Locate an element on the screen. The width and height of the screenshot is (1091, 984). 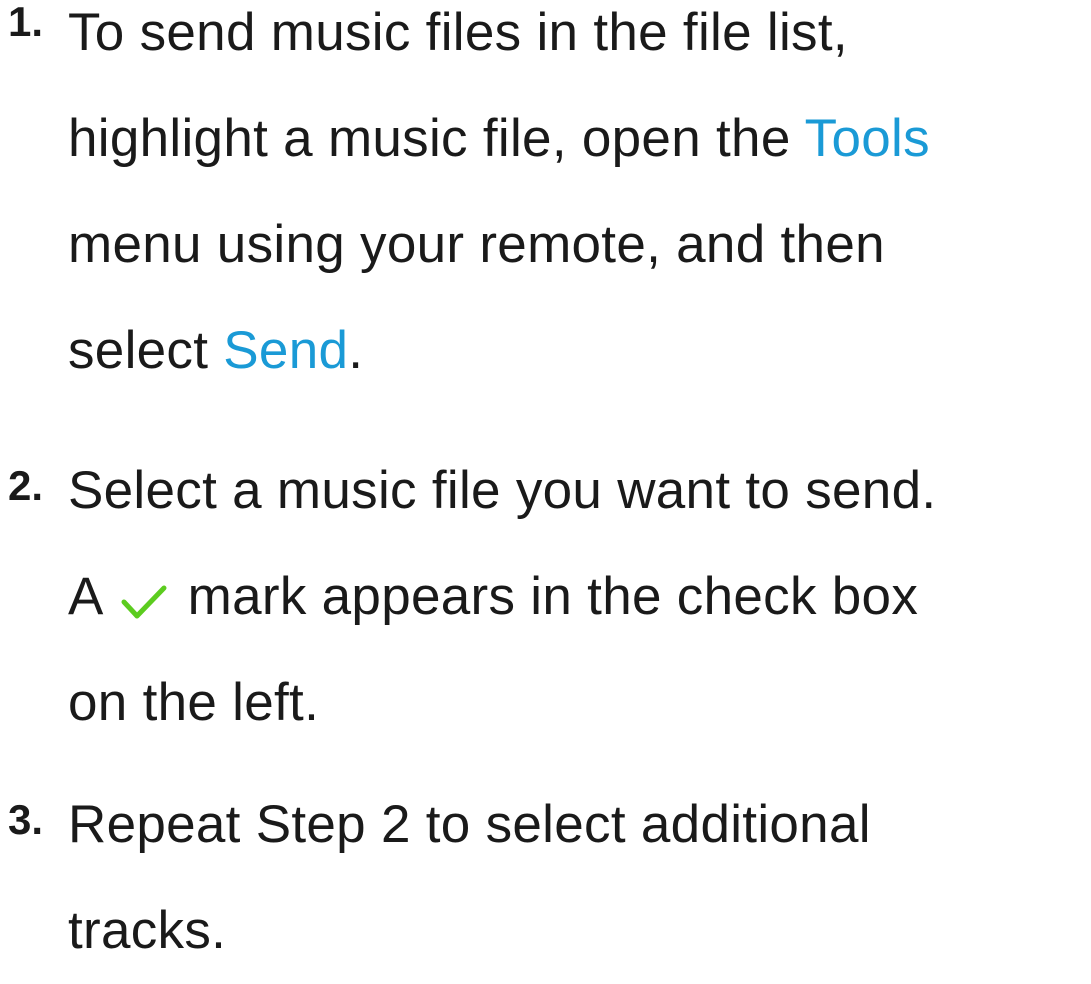
step-number: 3. is located at coordinates (26, 819).